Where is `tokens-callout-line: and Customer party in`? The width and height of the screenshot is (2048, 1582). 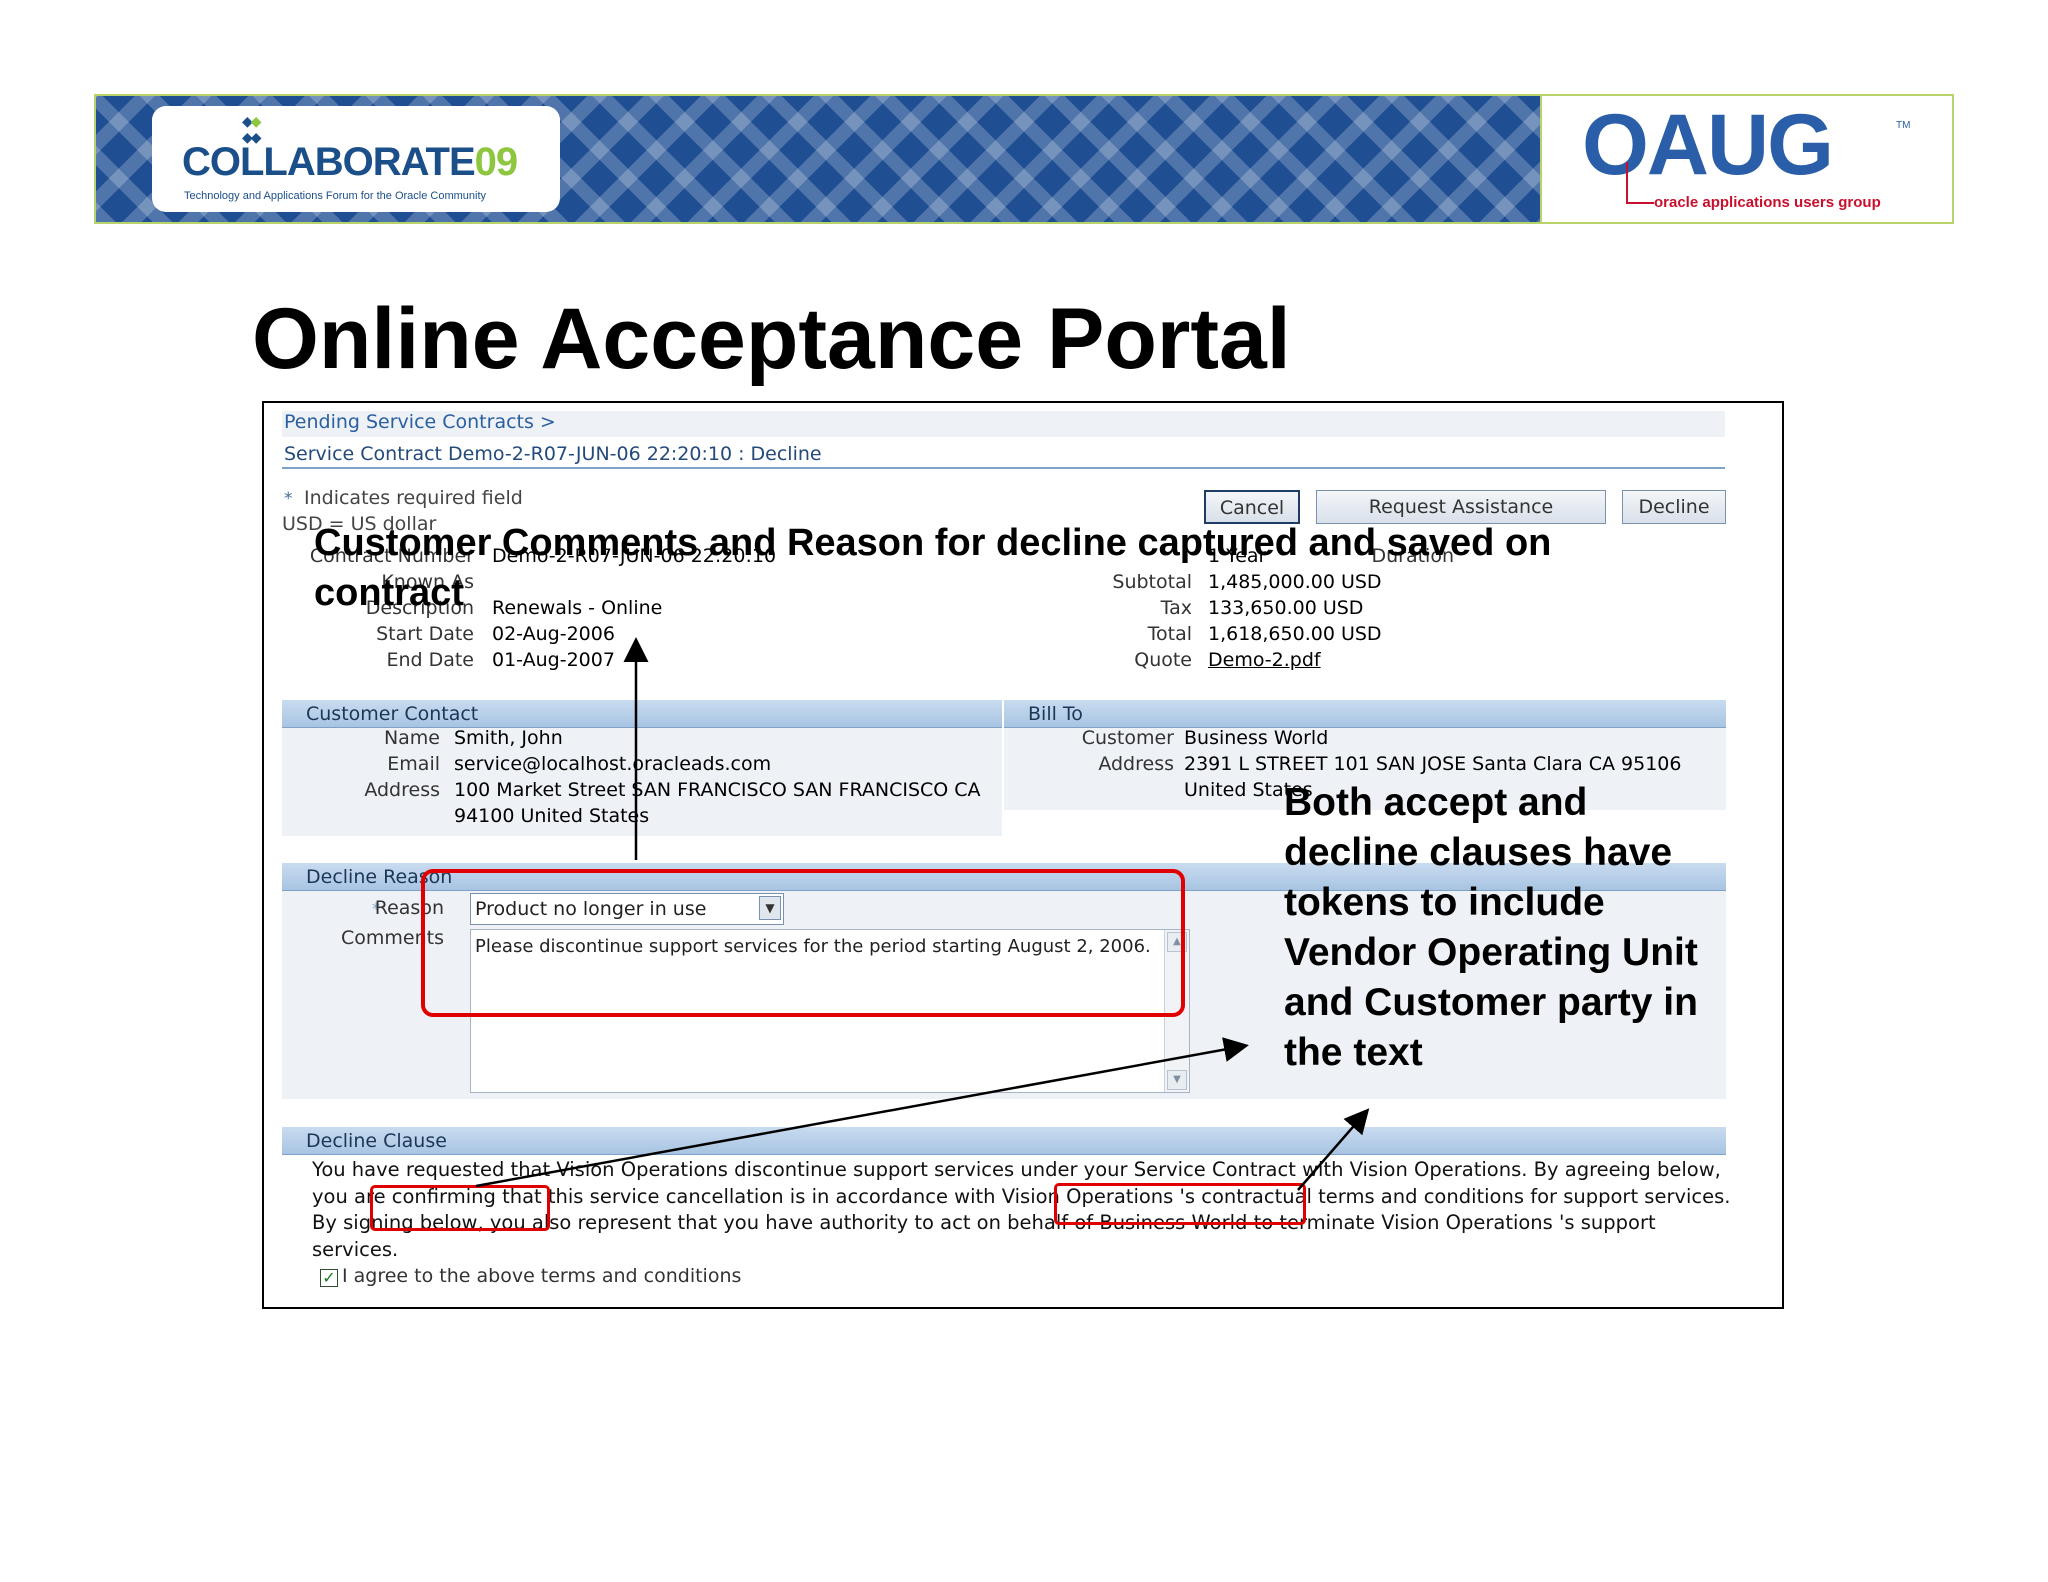 tokens-callout-line: and Customer party in is located at coordinates (1491, 1002).